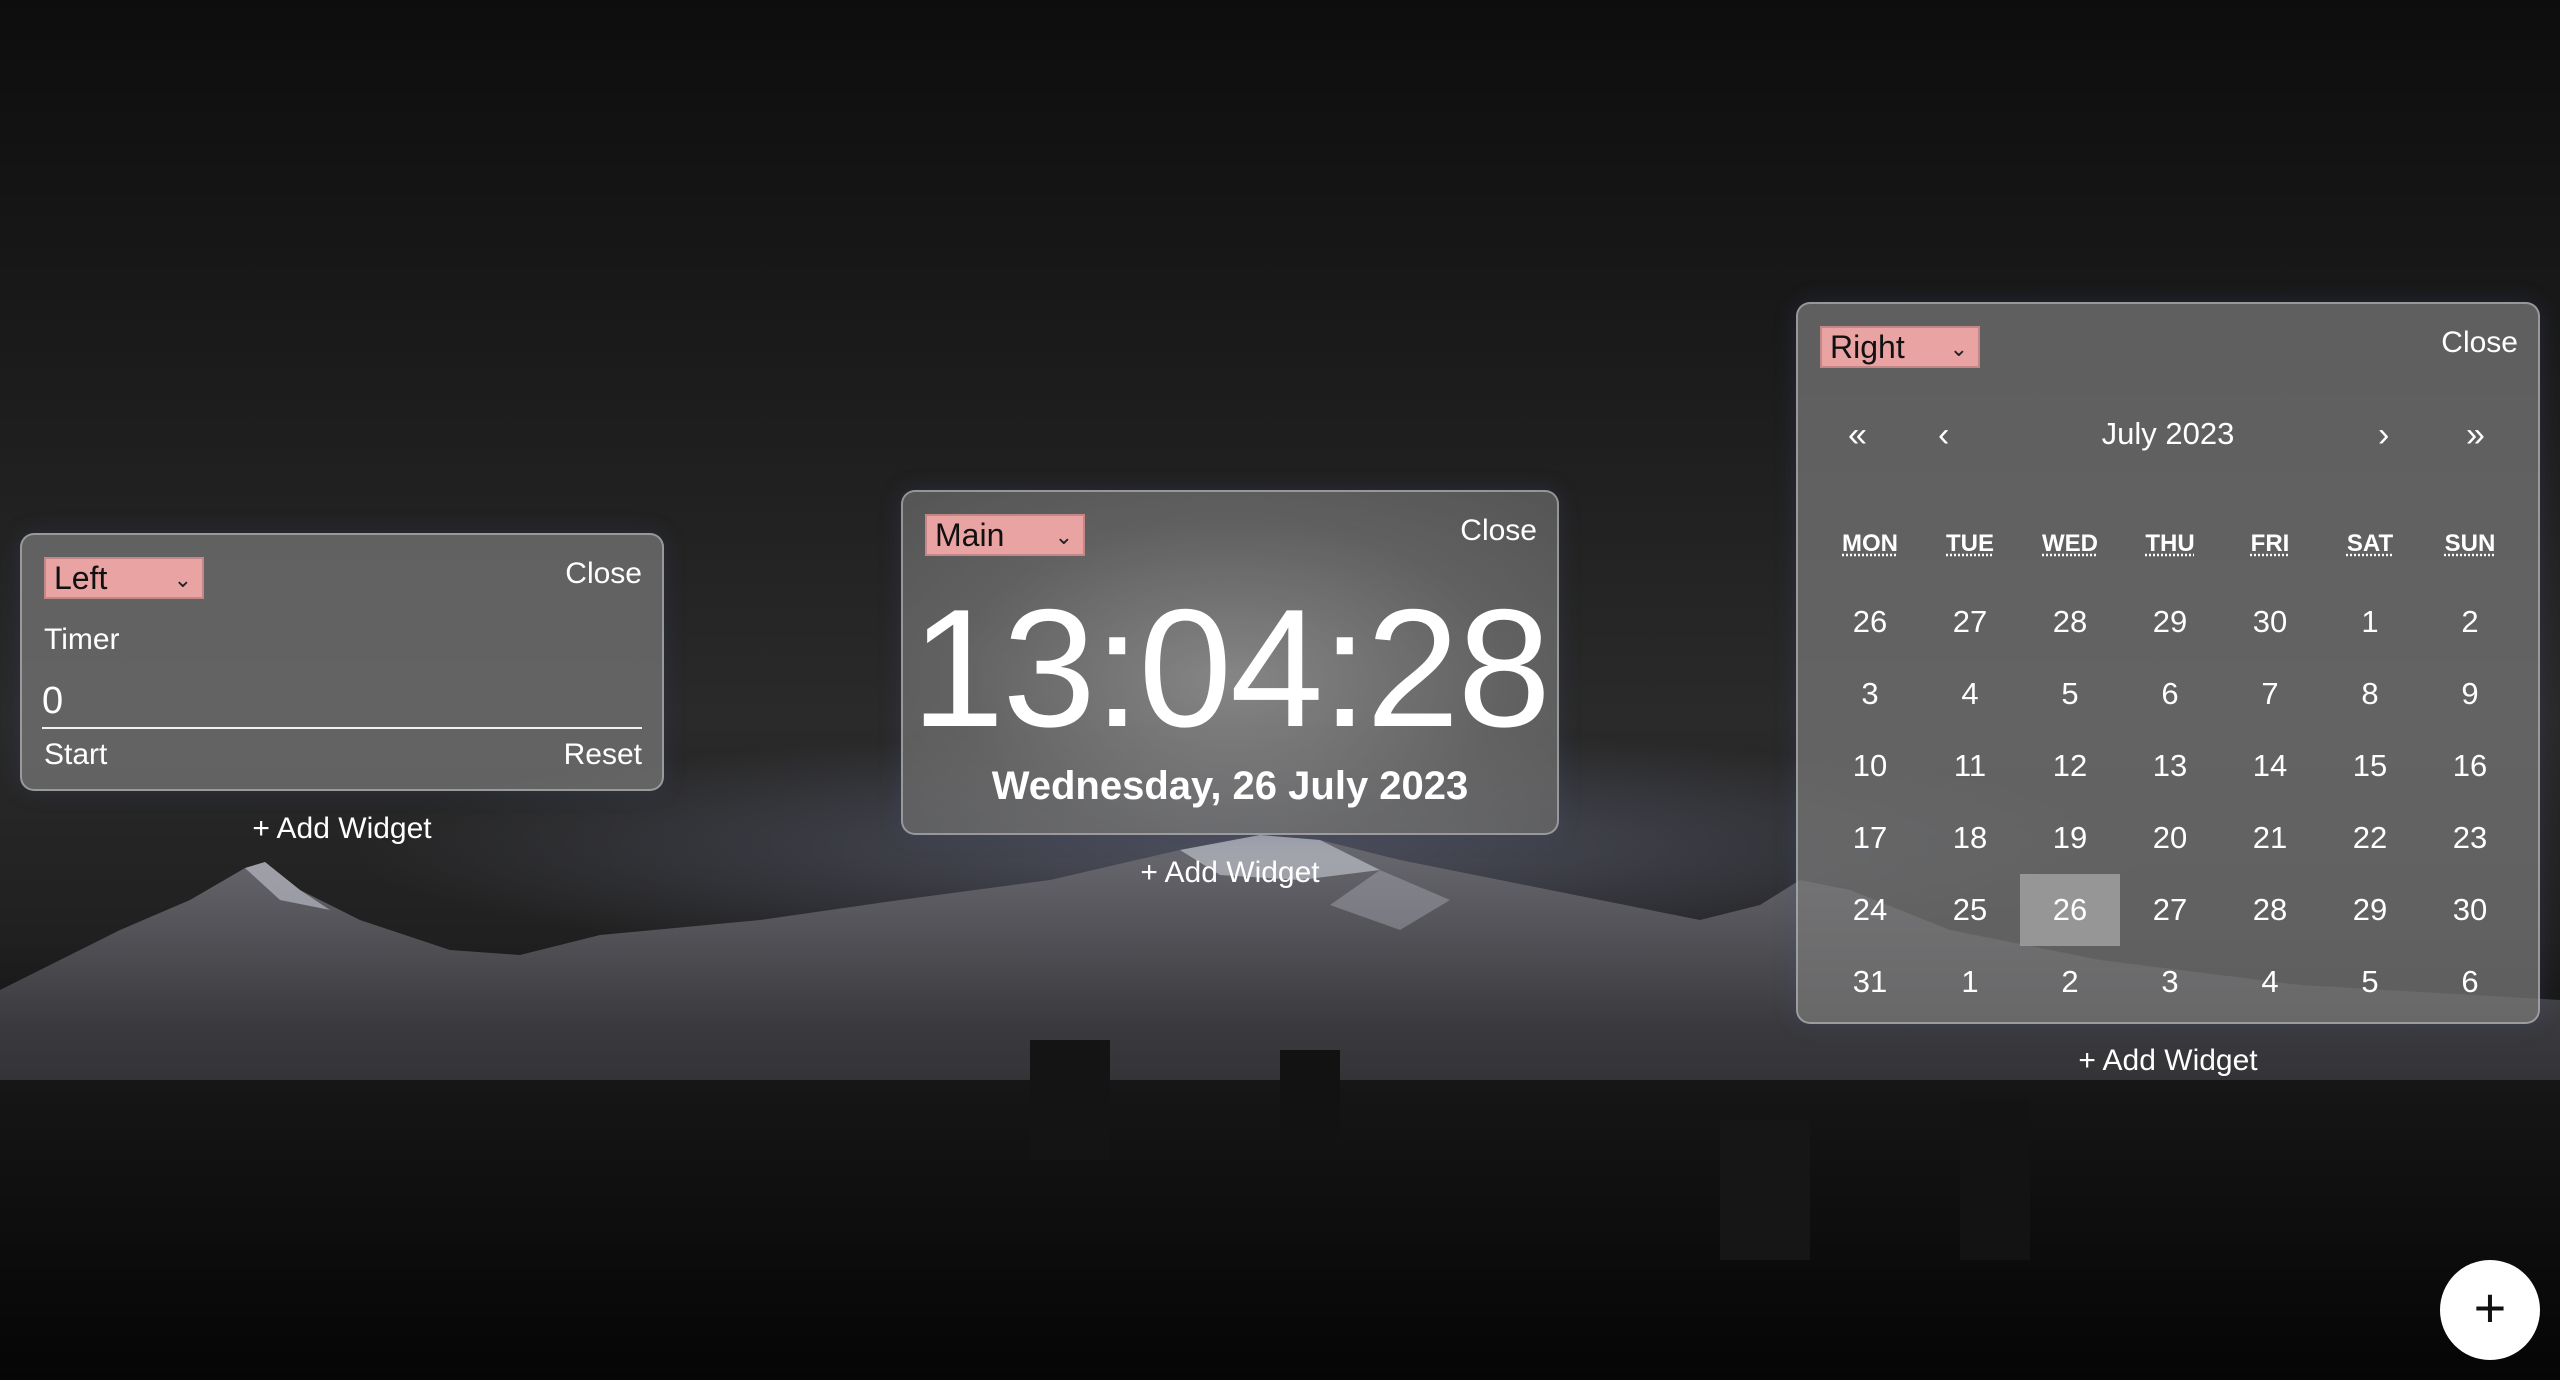 This screenshot has height=1380, width=2560. Describe the element at coordinates (1230, 786) in the screenshot. I see `clock-date: Wednesday, 26 July 2023` at that location.